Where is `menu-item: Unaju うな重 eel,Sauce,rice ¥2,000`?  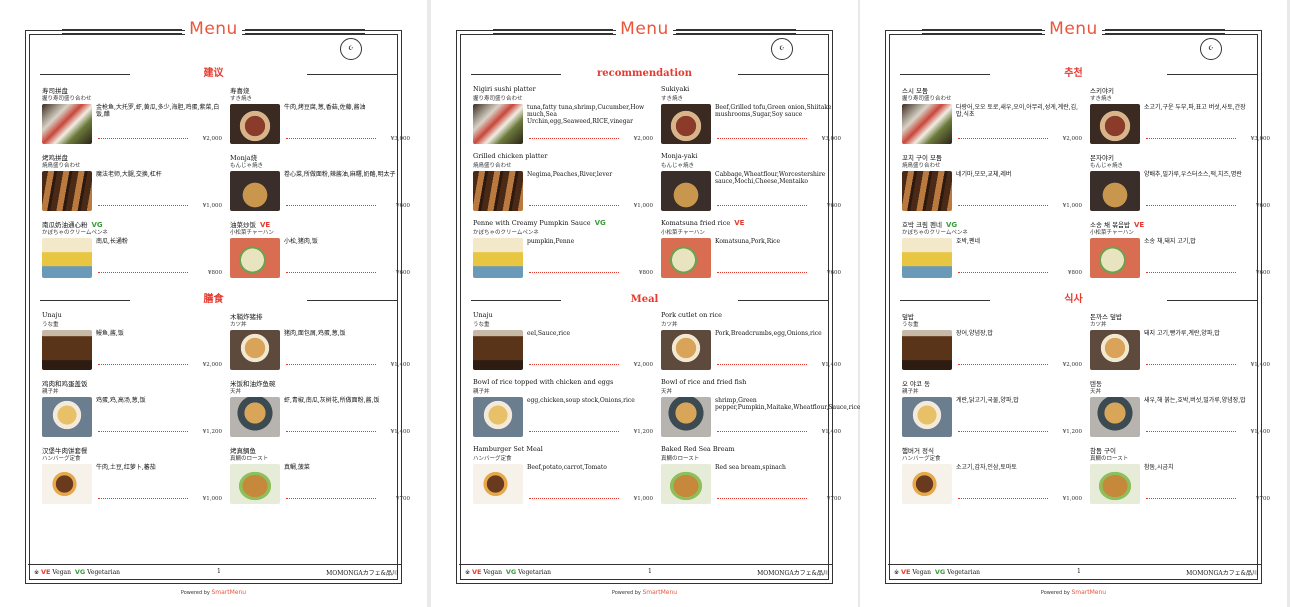 menu-item: Unaju うな重 eel,Sauce,rice ¥2,000 is located at coordinates (563, 343).